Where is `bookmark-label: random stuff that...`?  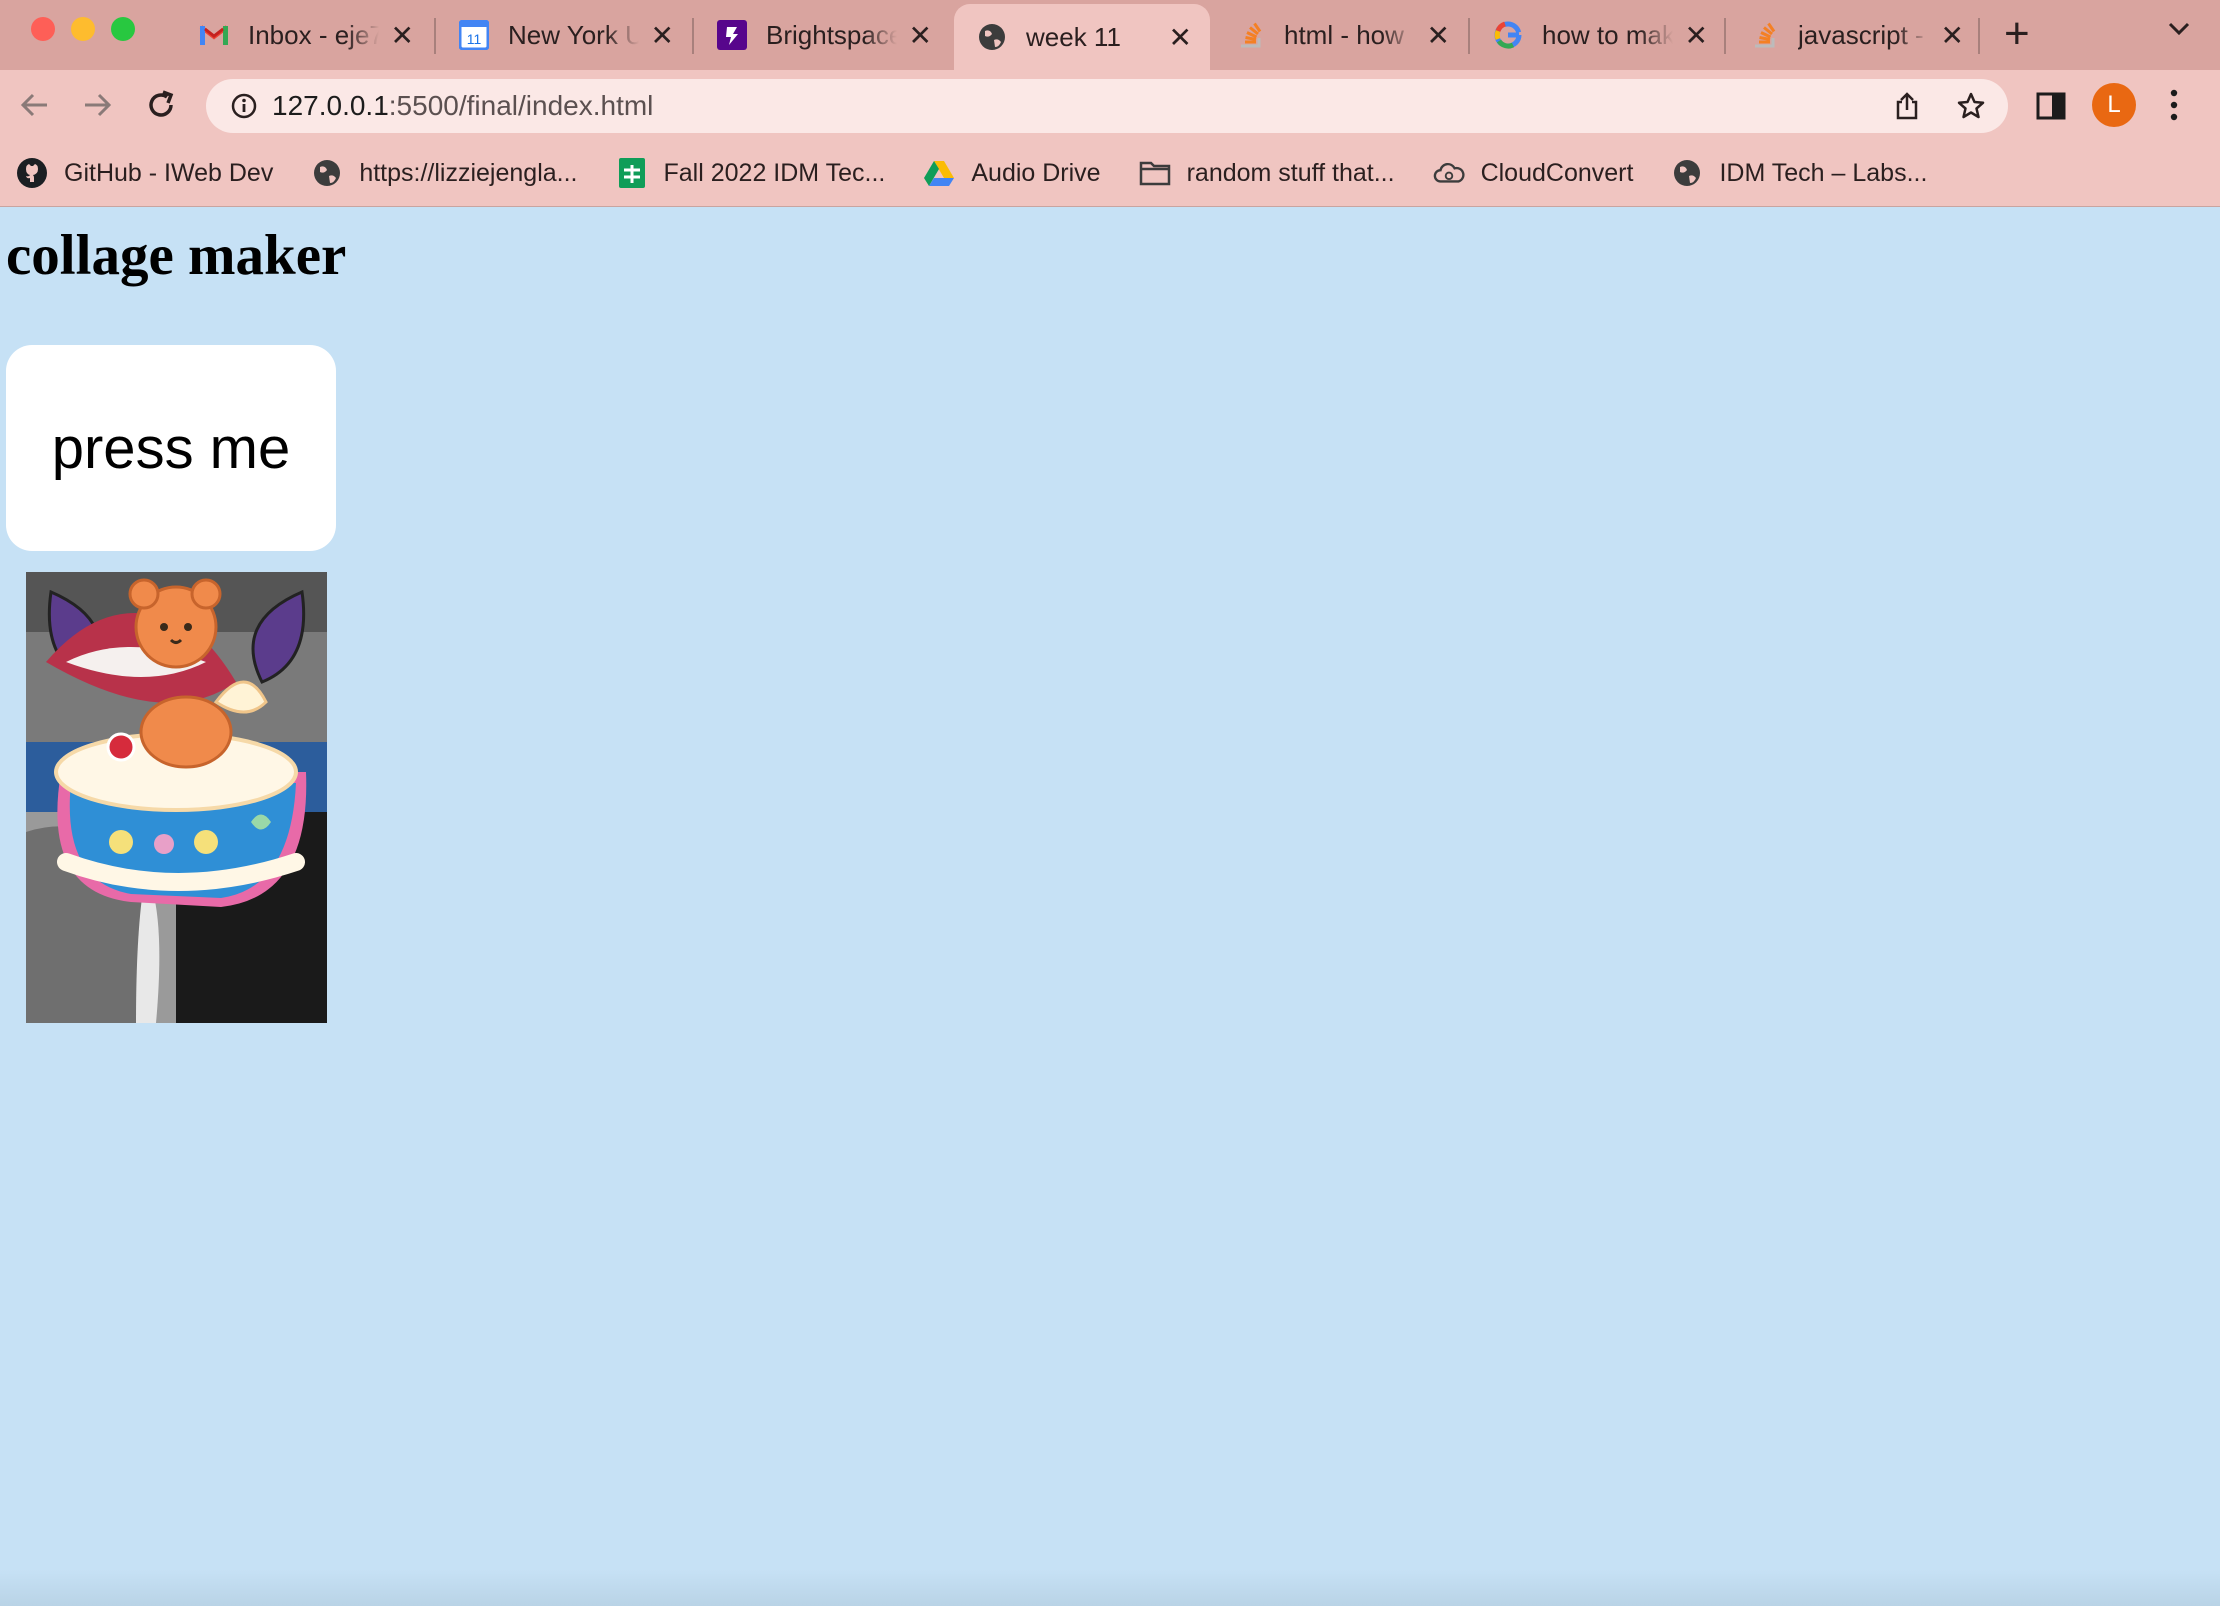
bookmark-label: random stuff that... is located at coordinates (1290, 172).